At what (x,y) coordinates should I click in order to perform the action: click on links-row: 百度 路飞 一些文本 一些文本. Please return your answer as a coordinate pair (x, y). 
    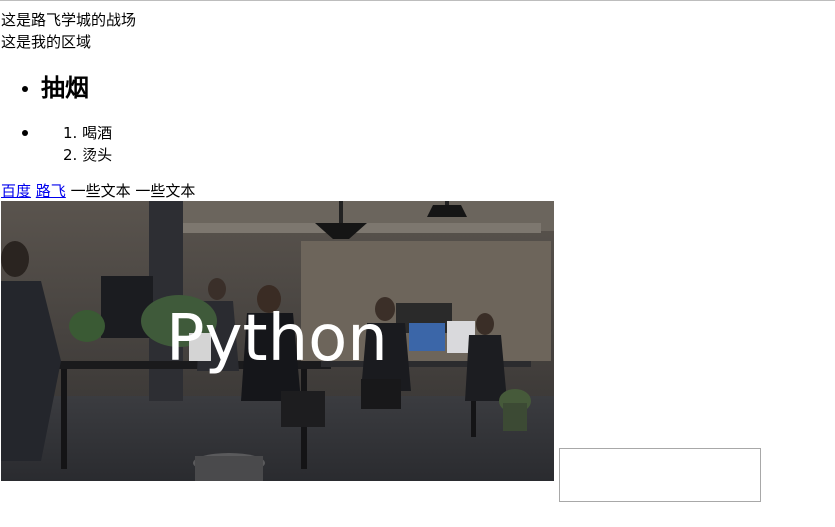
    Looking at the image, I should click on (98, 191).